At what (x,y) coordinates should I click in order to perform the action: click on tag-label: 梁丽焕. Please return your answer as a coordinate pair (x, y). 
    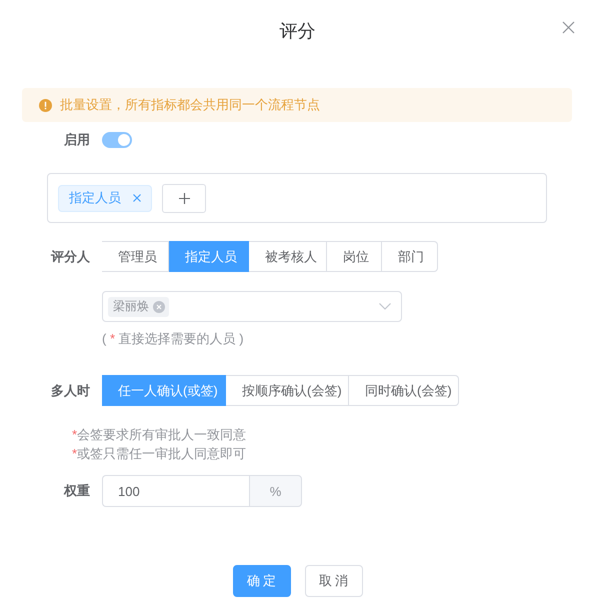
    Looking at the image, I should click on (131, 306).